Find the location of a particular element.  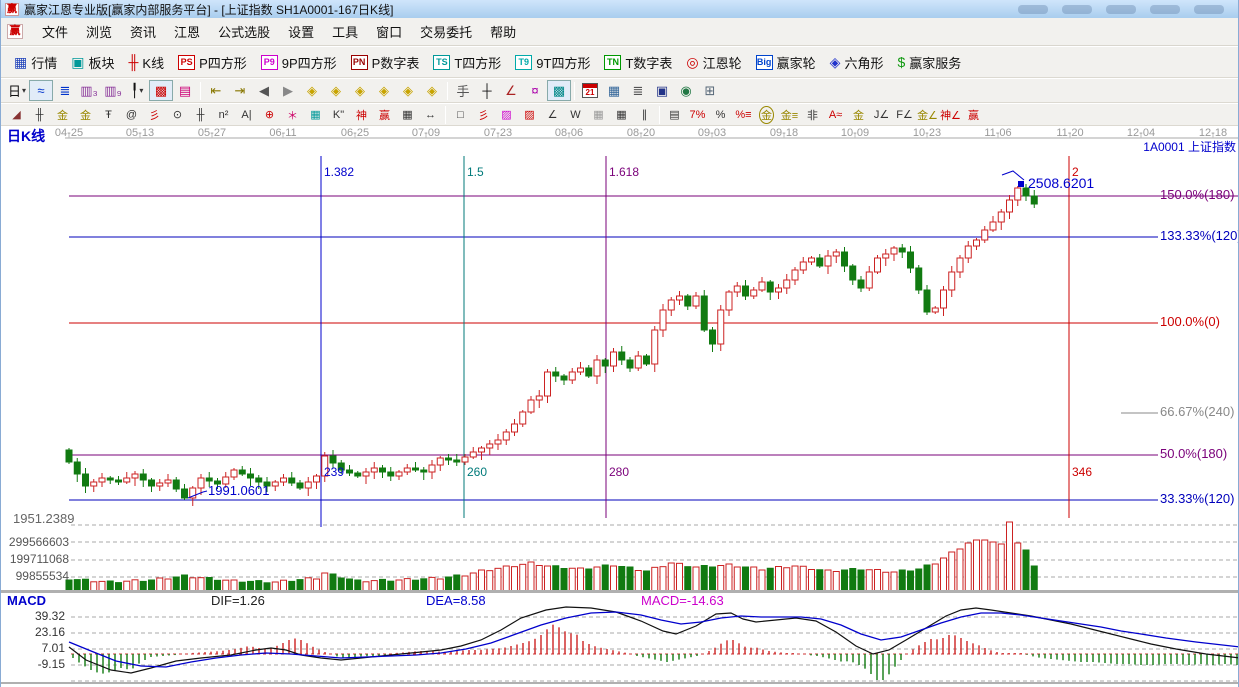

menu-item-5: 设置 is located at coordinates (301, 31).